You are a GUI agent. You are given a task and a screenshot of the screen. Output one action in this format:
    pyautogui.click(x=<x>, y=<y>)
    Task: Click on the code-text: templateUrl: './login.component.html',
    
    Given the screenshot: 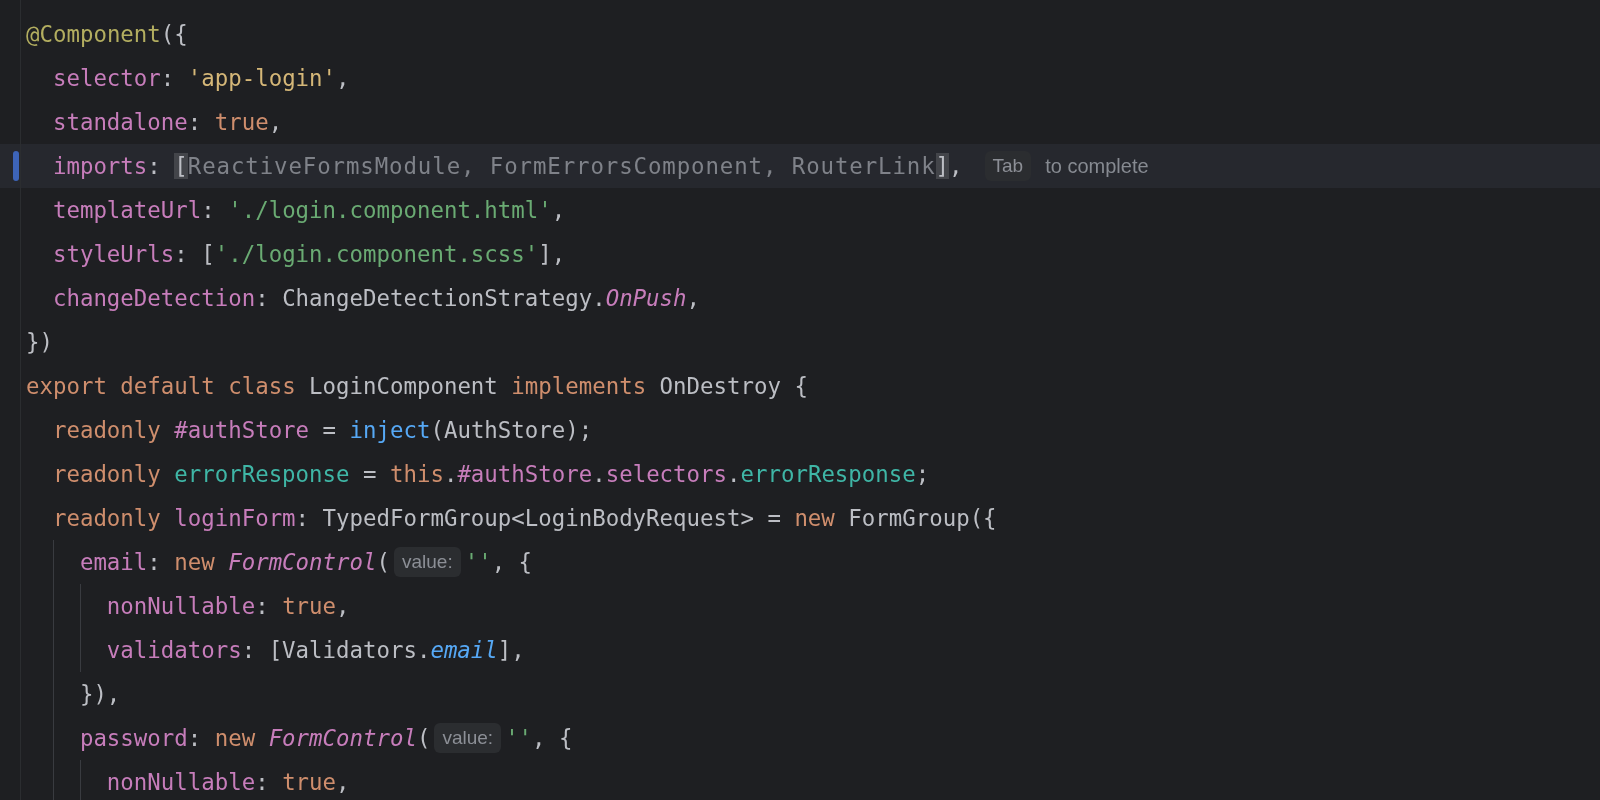 What is the action you would take?
    pyautogui.click(x=309, y=210)
    